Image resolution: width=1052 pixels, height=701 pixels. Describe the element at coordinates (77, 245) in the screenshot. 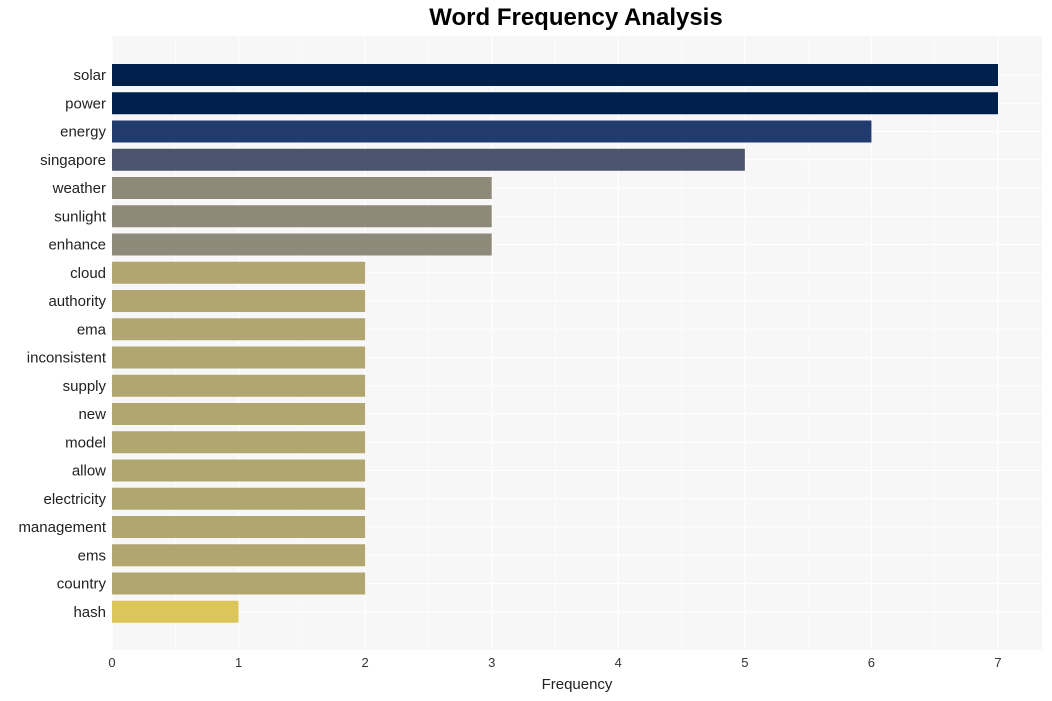

I see `category-label: enhance` at that location.